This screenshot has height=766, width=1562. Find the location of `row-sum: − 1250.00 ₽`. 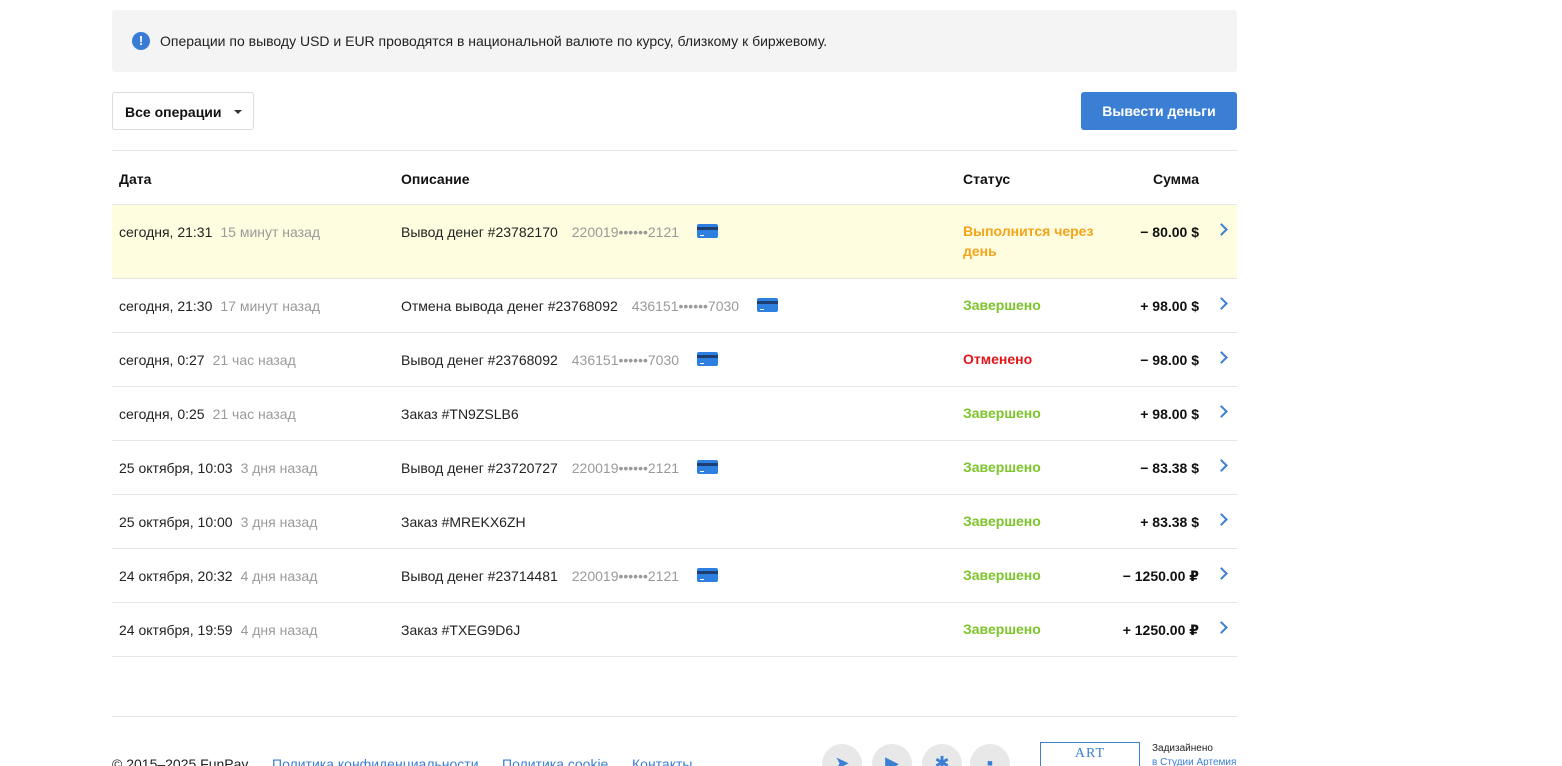

row-sum: − 1250.00 ₽ is located at coordinates (1160, 576).